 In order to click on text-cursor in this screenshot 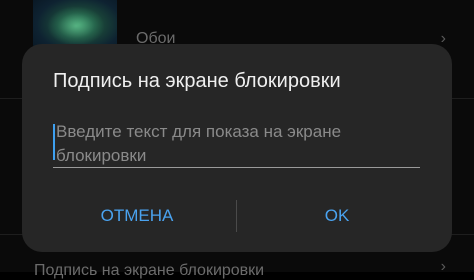, I will do `click(54, 142)`.